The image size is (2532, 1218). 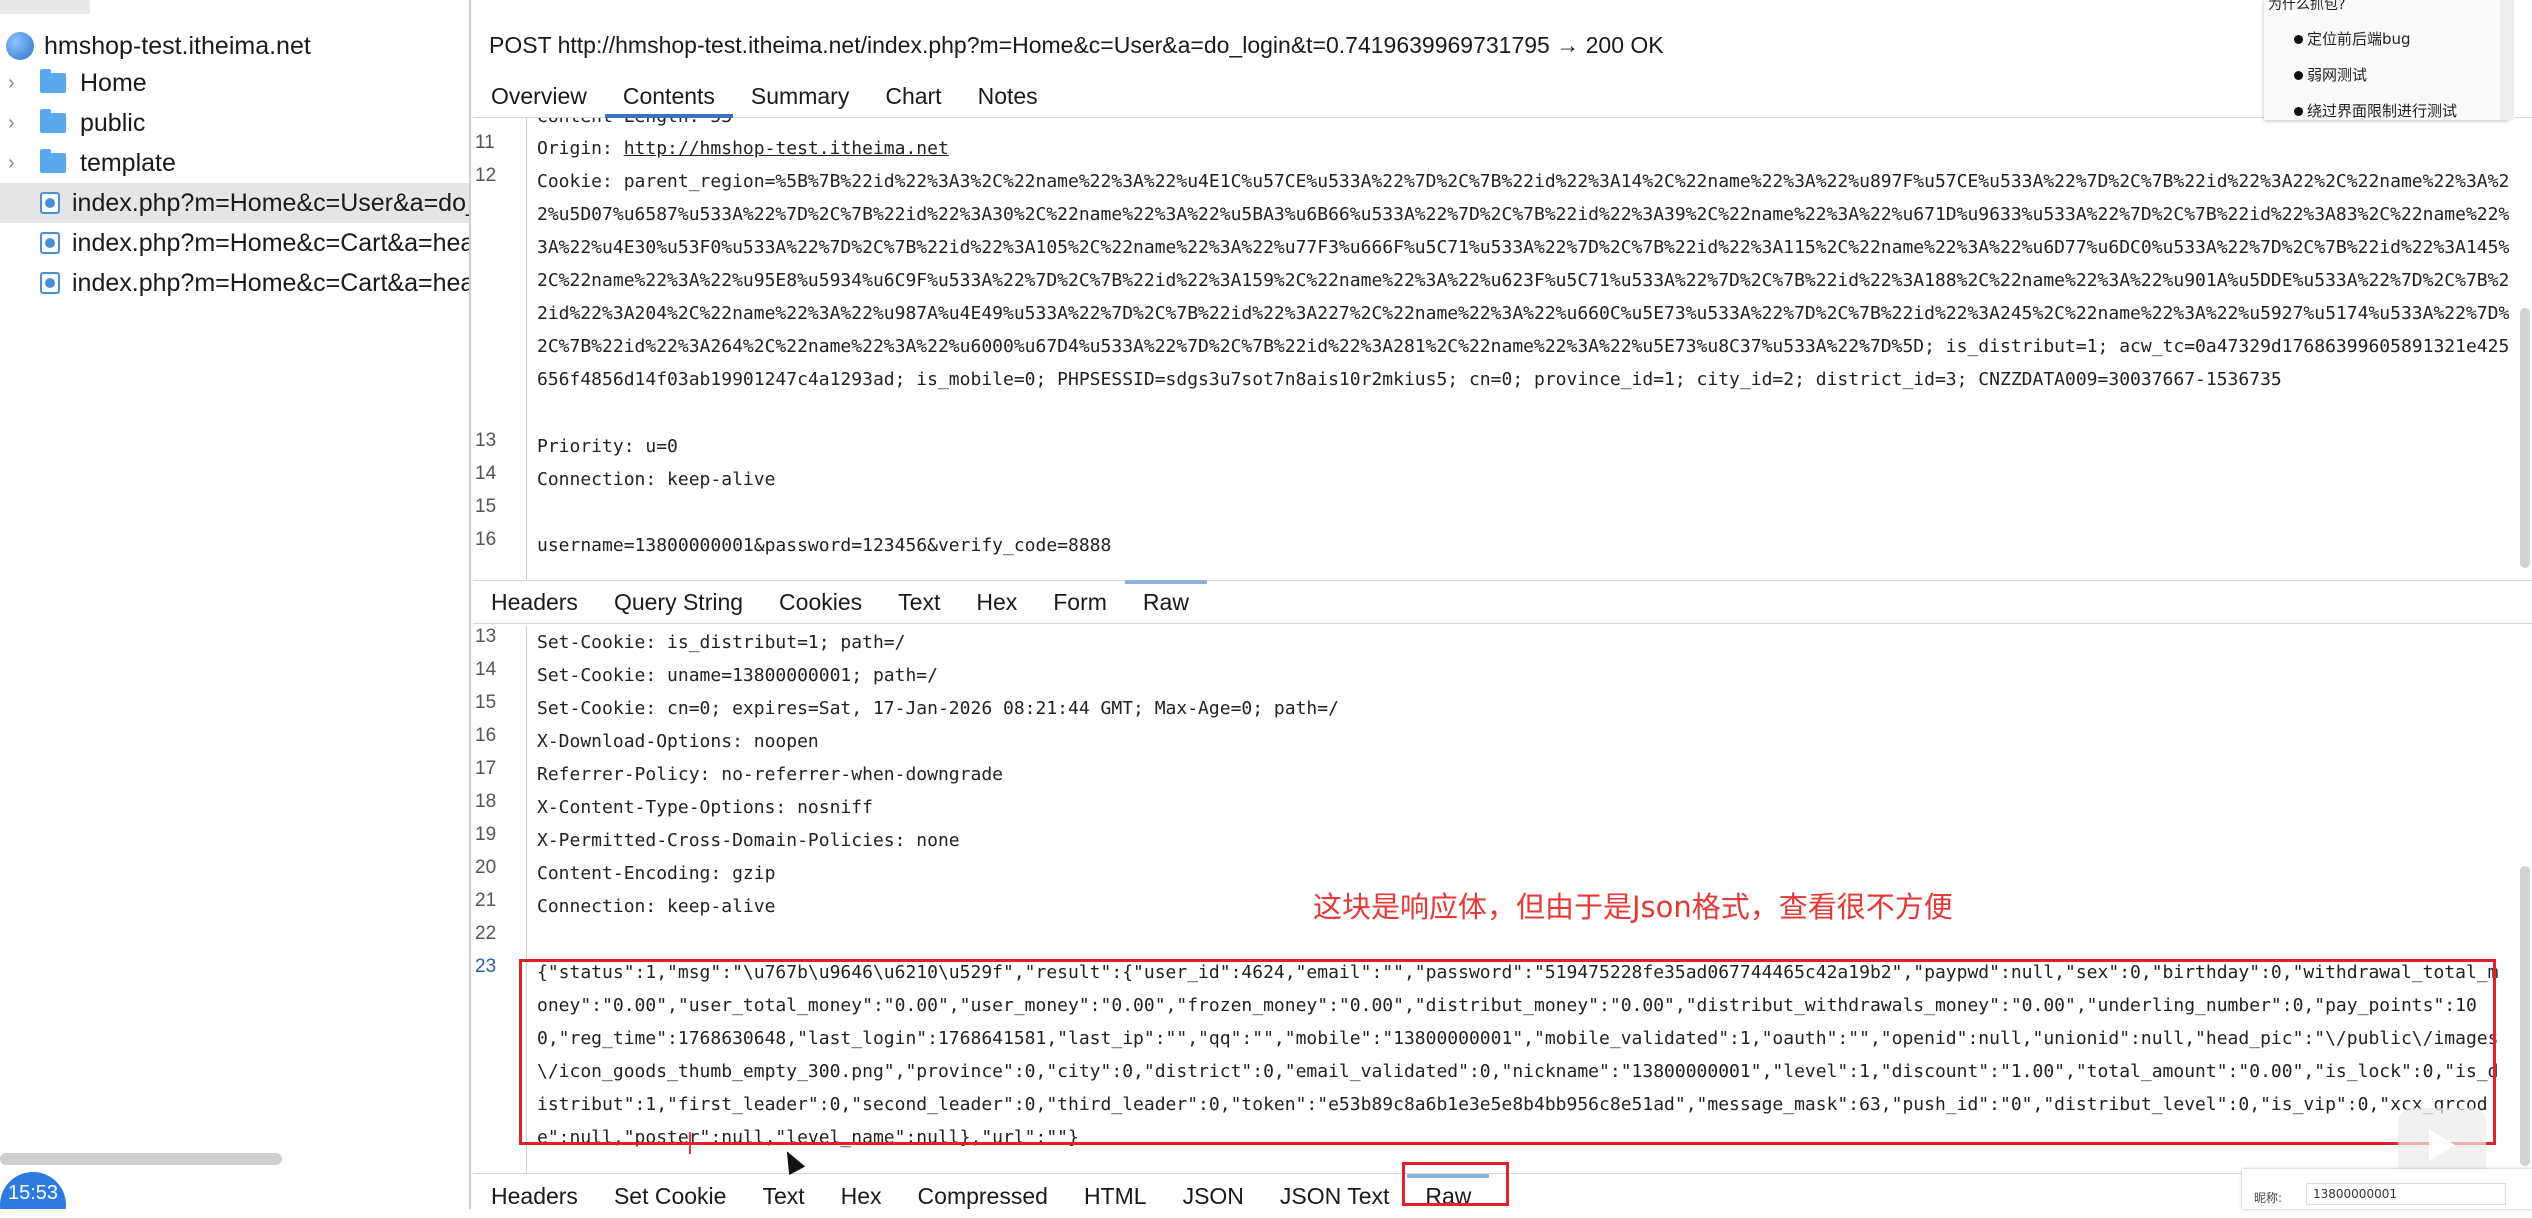 I want to click on nickname-field: 13800000001, so click(x=2406, y=1194).